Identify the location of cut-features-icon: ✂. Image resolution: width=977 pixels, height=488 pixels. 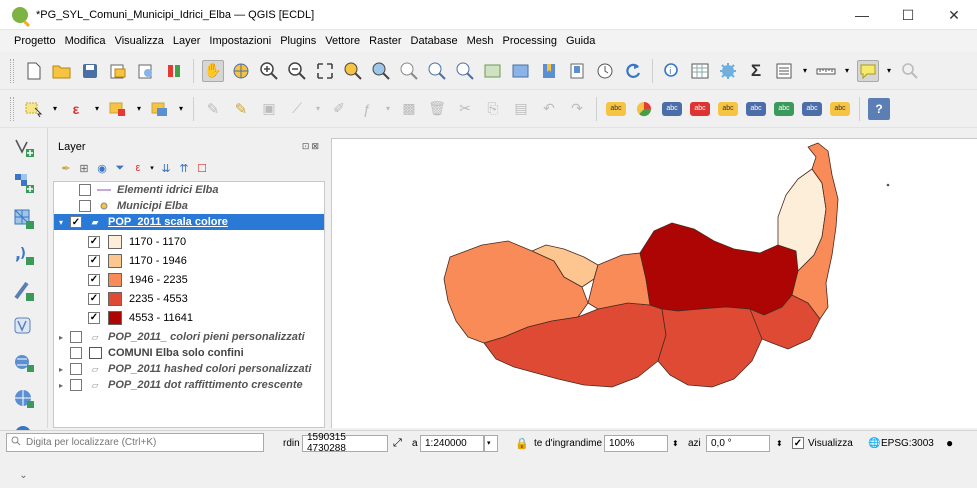
(465, 109).